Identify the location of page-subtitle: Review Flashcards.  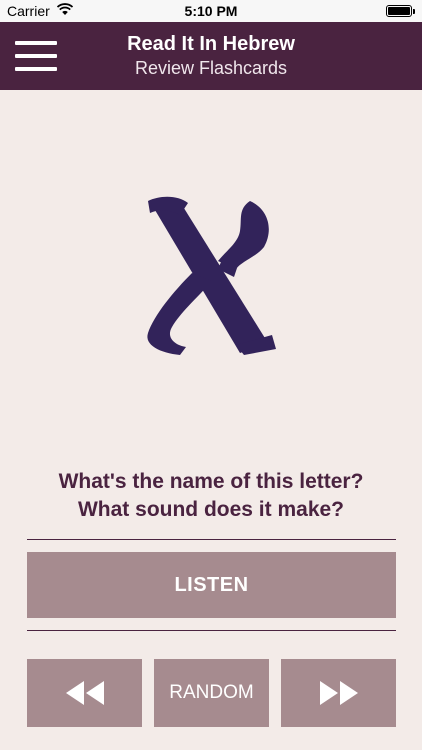
(211, 68).